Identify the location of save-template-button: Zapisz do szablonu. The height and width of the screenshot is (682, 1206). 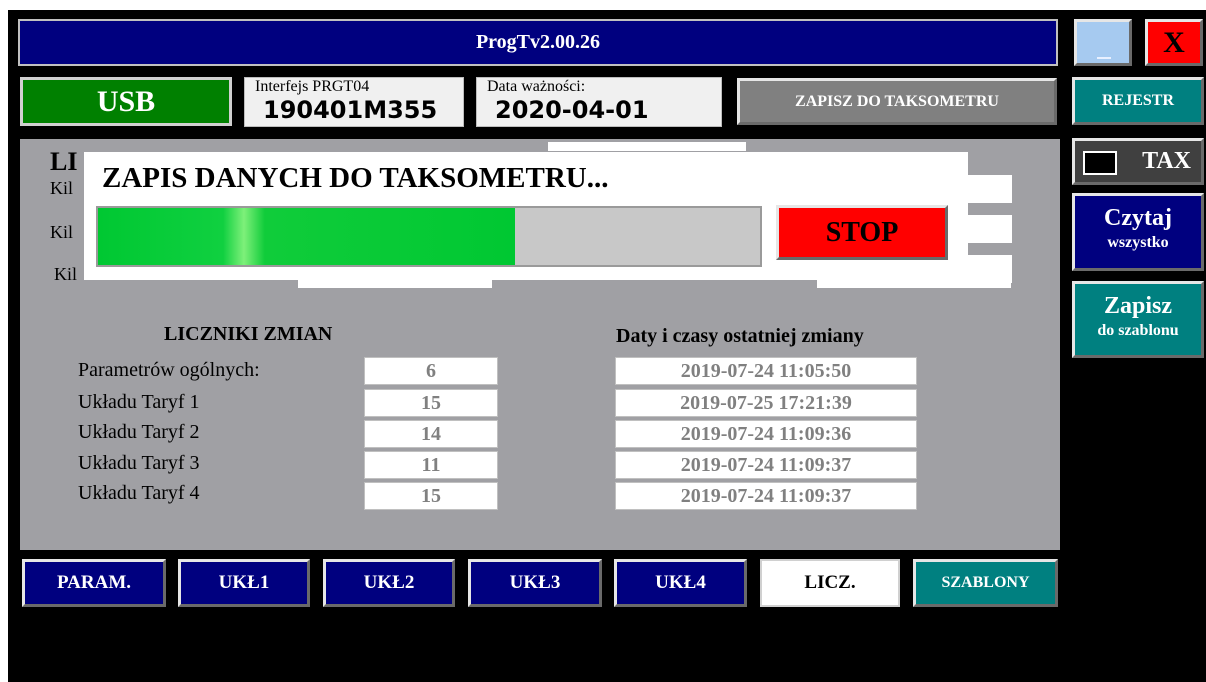
(1138, 319).